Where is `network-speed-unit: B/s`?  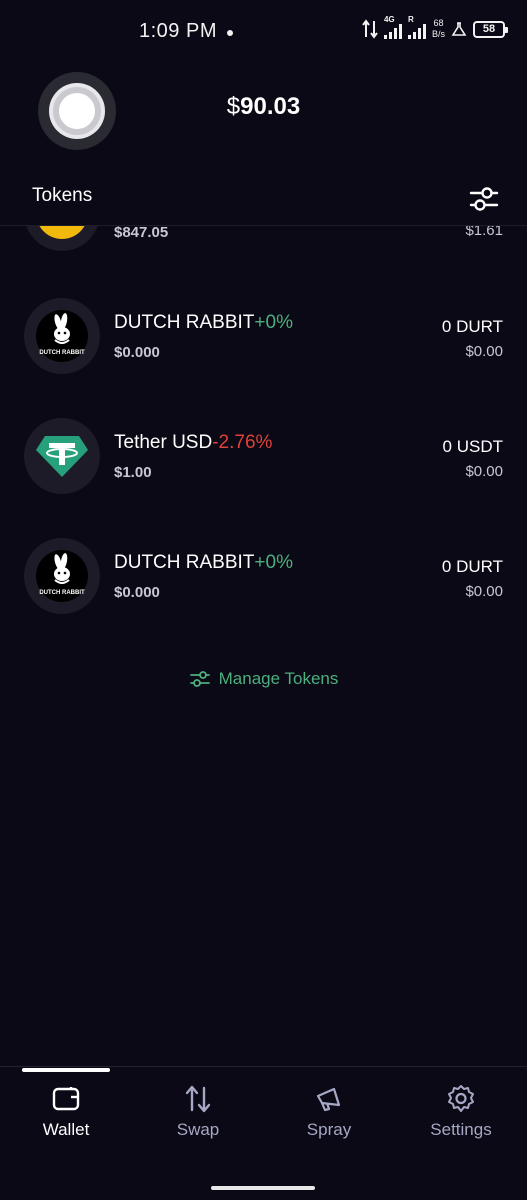
network-speed-unit: B/s is located at coordinates (438, 34).